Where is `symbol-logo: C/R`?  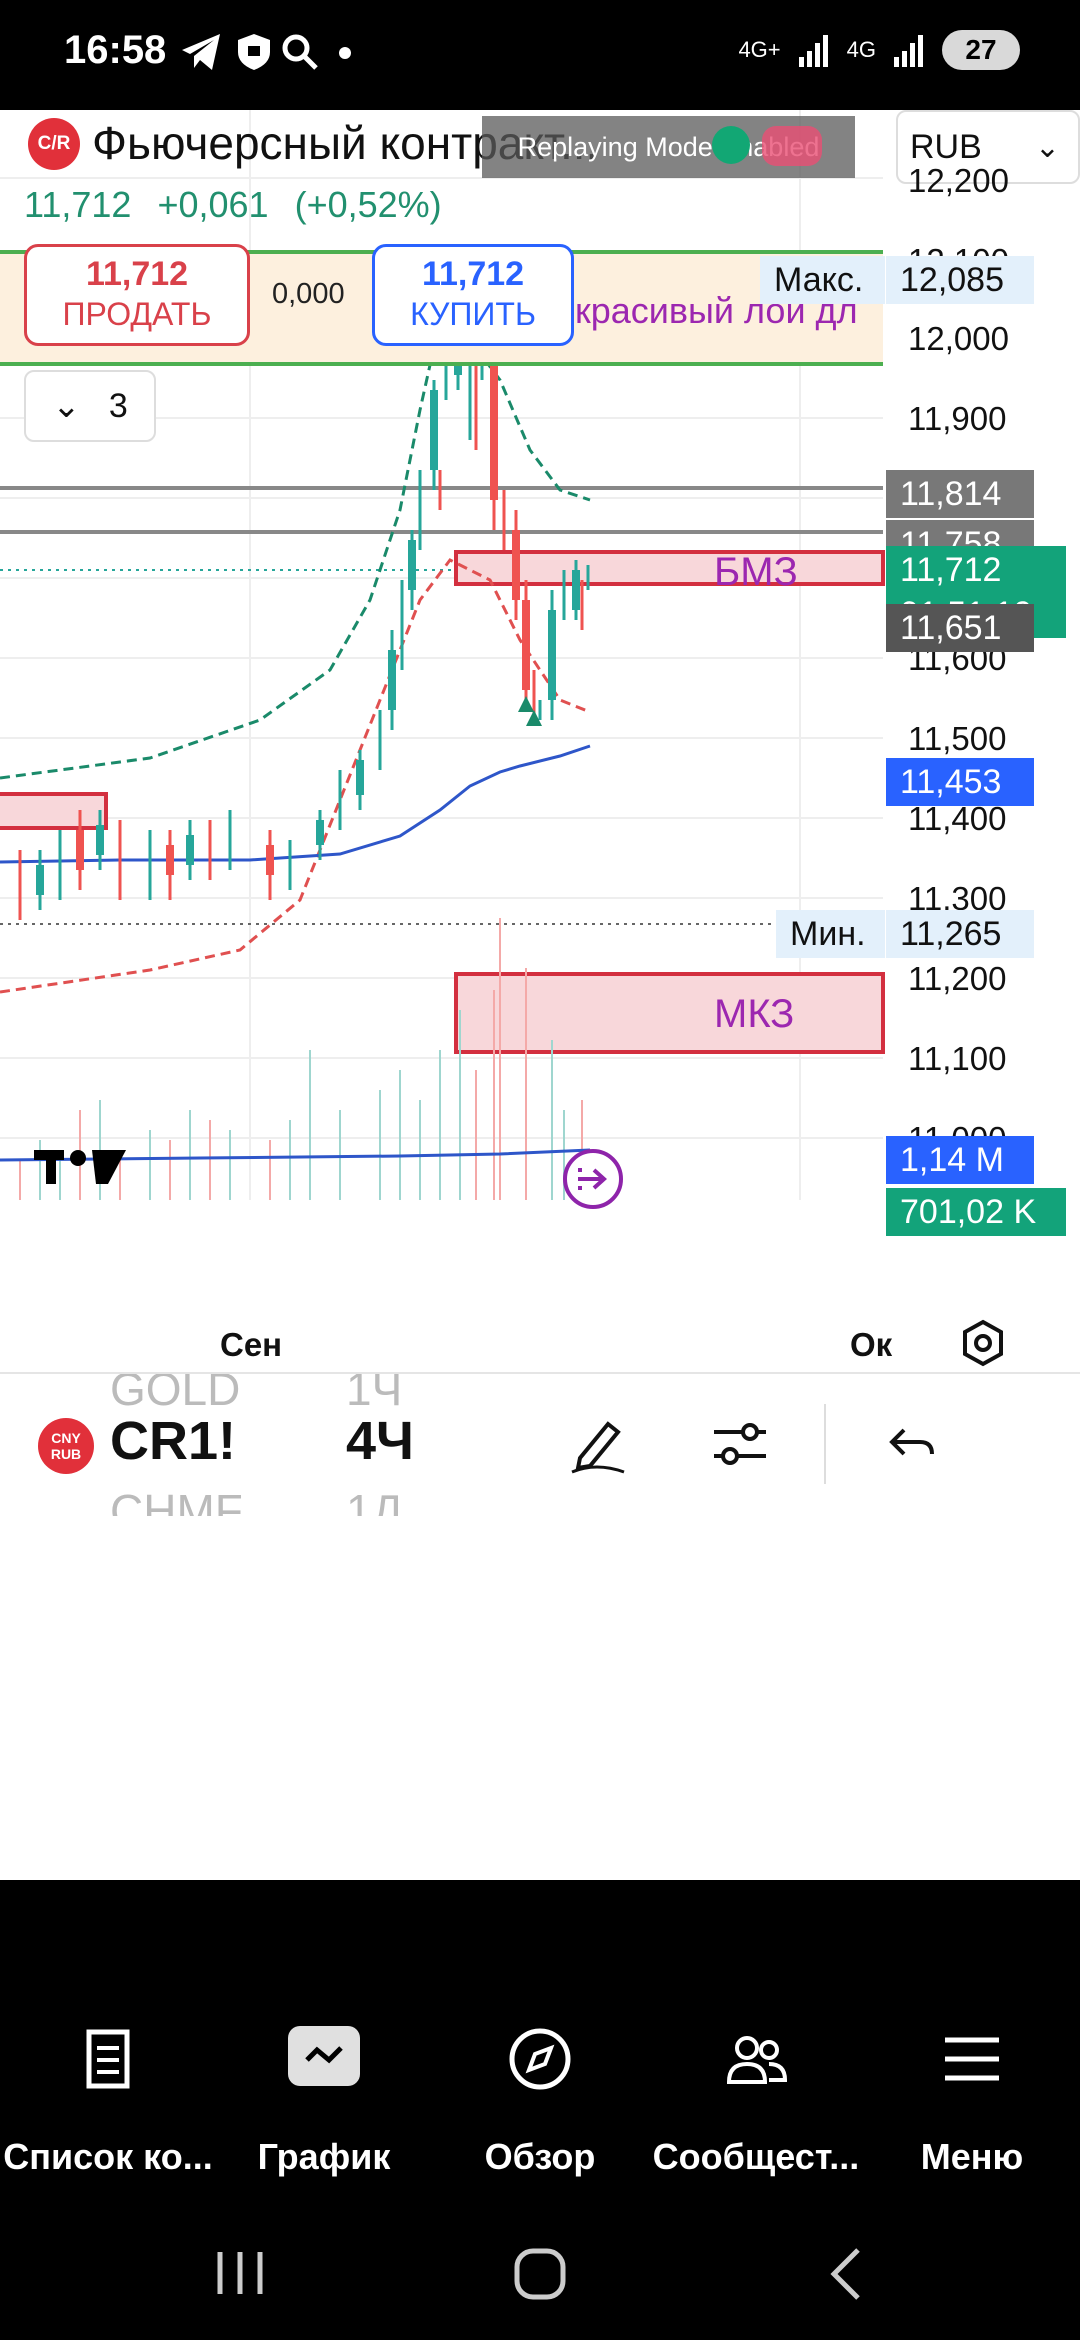 symbol-logo: C/R is located at coordinates (54, 144).